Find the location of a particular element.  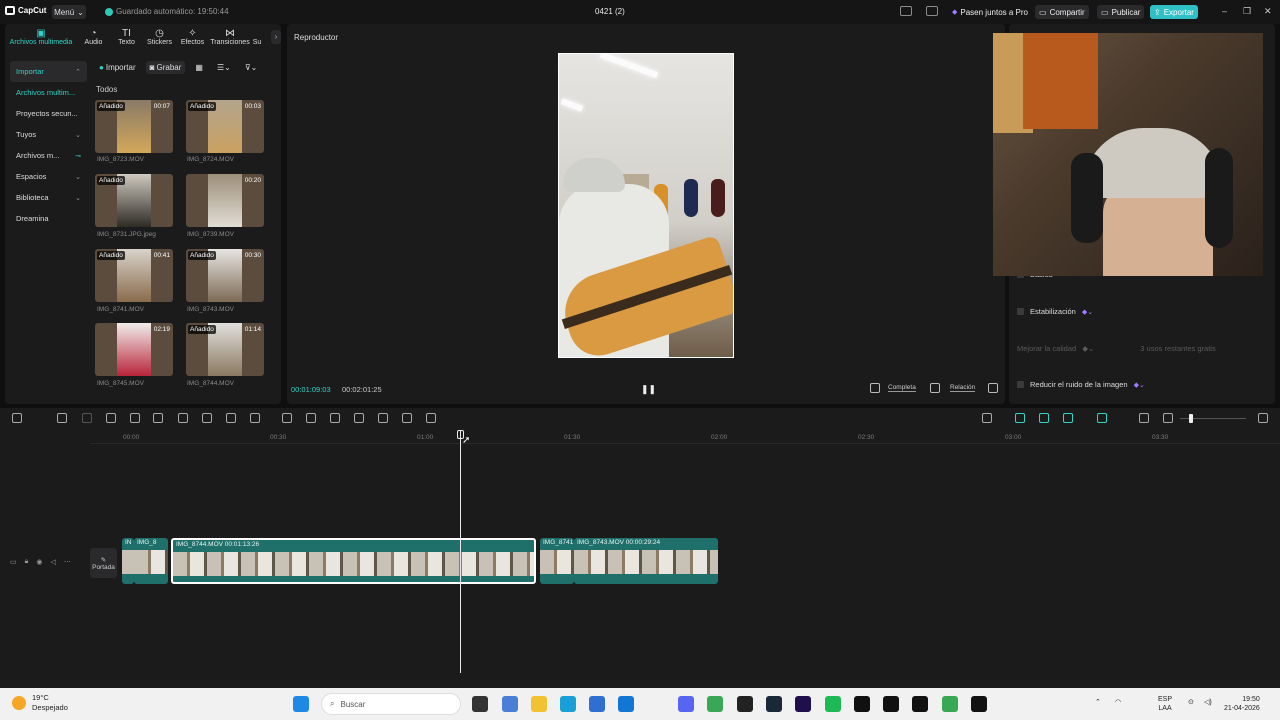

aspect-ratio-button: Relación is located at coordinates (963, 388).